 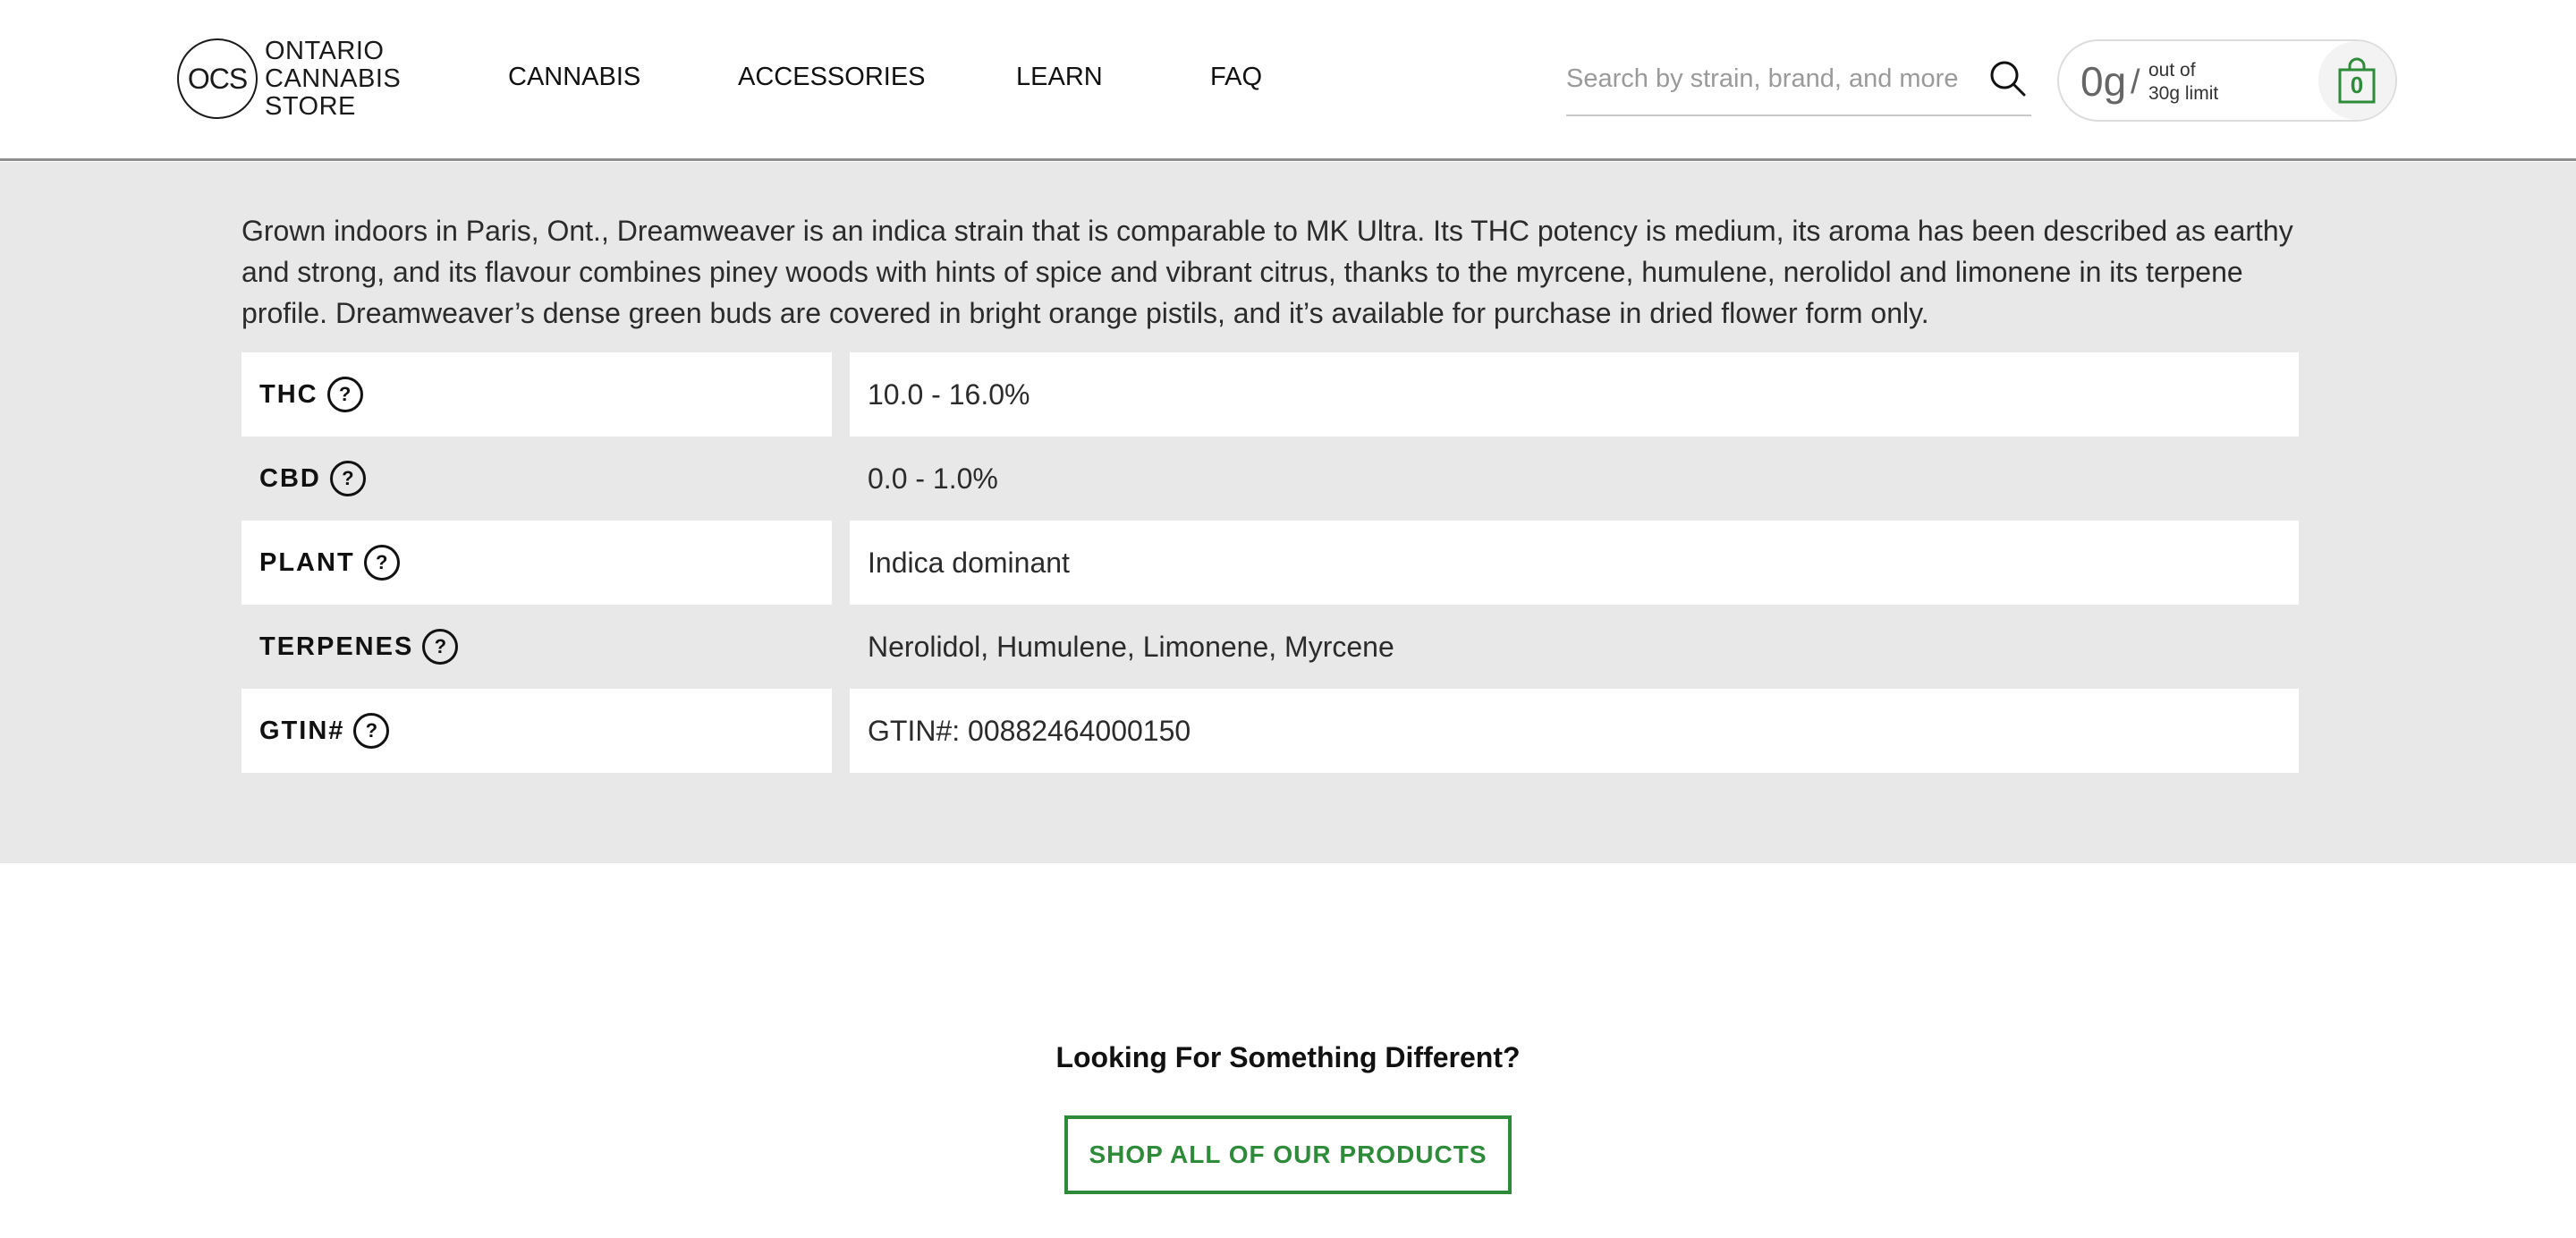 I want to click on spec-row-gtin: GTIN# ? GTIN#: 00882464000150, so click(x=1270, y=731).